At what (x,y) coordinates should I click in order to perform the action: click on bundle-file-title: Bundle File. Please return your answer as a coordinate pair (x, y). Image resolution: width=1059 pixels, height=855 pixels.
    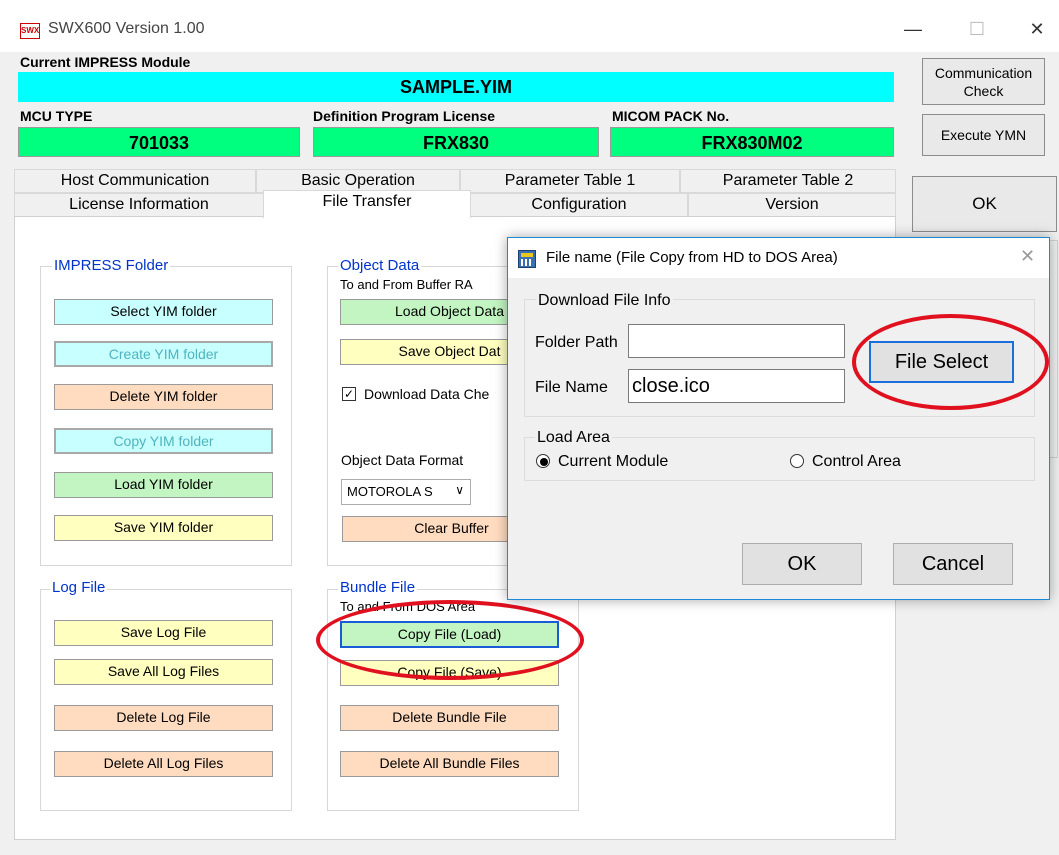
    Looking at the image, I should click on (378, 587).